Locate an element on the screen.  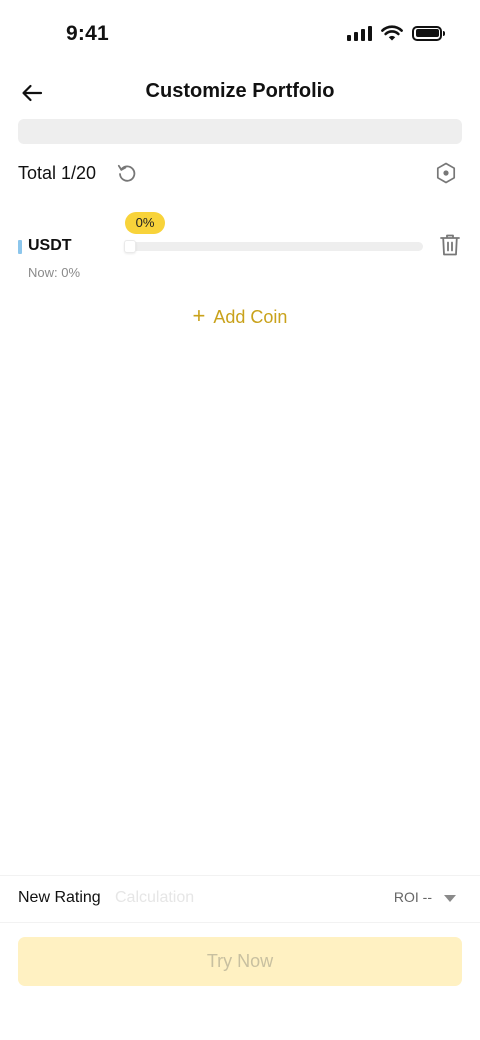
page-title: Customize Portfolio is located at coordinates (240, 91).